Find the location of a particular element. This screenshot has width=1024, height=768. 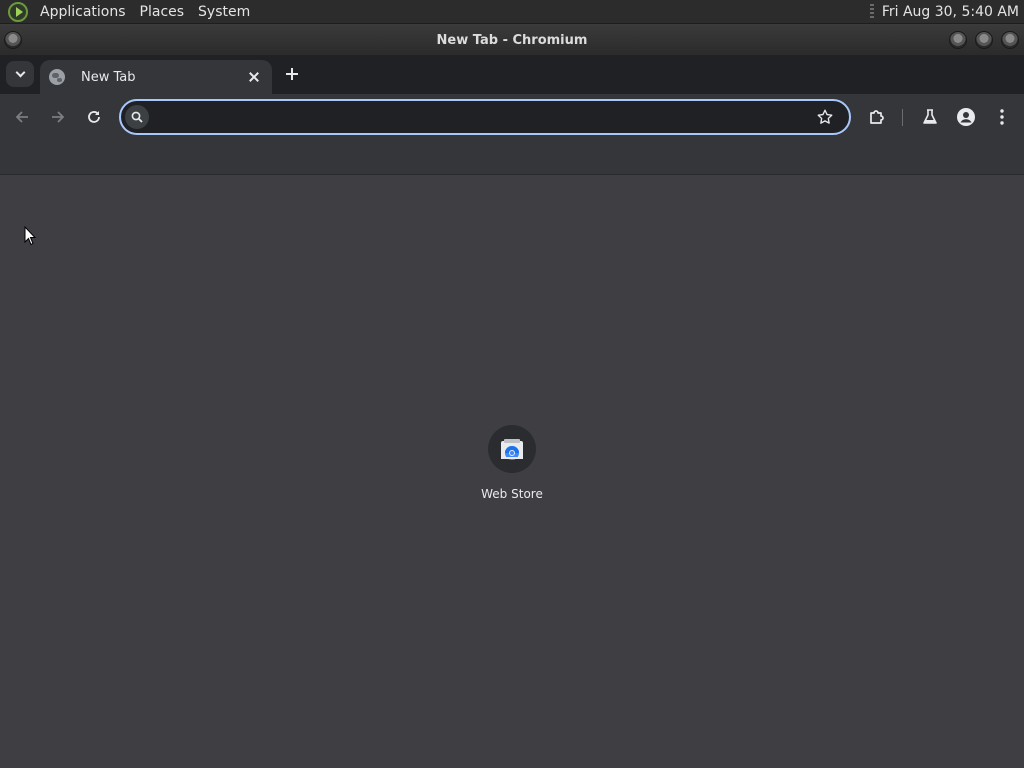

extensions-button is located at coordinates (877, 117).